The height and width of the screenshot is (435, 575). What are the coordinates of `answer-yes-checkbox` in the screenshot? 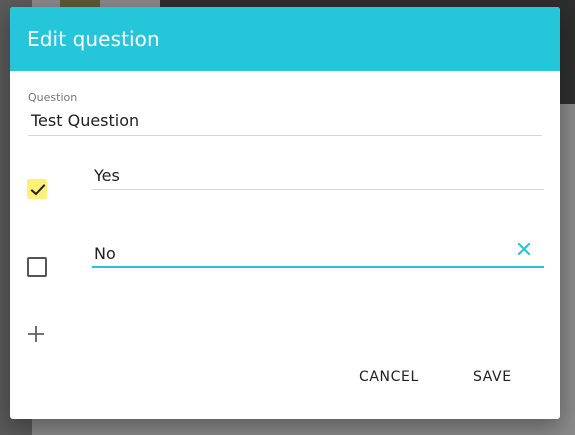 It's located at (37, 189).